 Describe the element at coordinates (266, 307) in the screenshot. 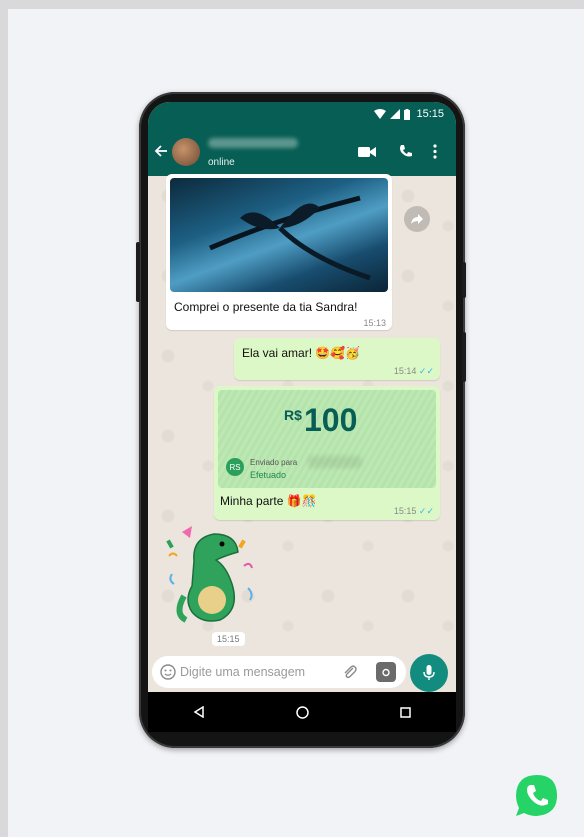

I see `image-caption: Comprei o presente da tia Sandra!` at that location.